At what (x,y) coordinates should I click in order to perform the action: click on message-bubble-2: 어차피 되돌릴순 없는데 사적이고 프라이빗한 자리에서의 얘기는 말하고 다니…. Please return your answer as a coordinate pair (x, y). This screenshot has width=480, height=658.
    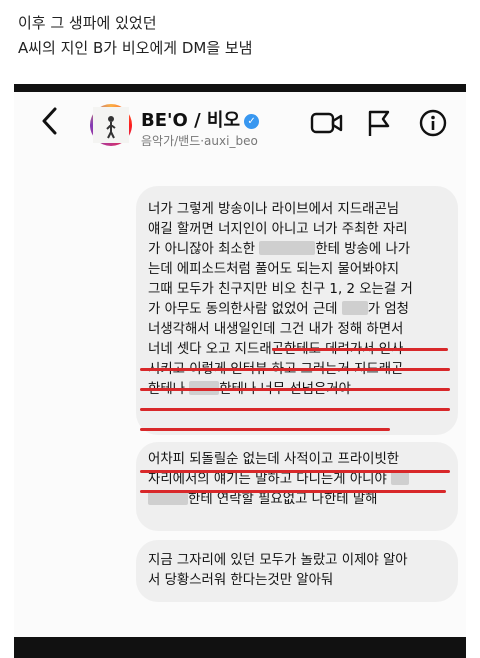
    Looking at the image, I should click on (297, 486).